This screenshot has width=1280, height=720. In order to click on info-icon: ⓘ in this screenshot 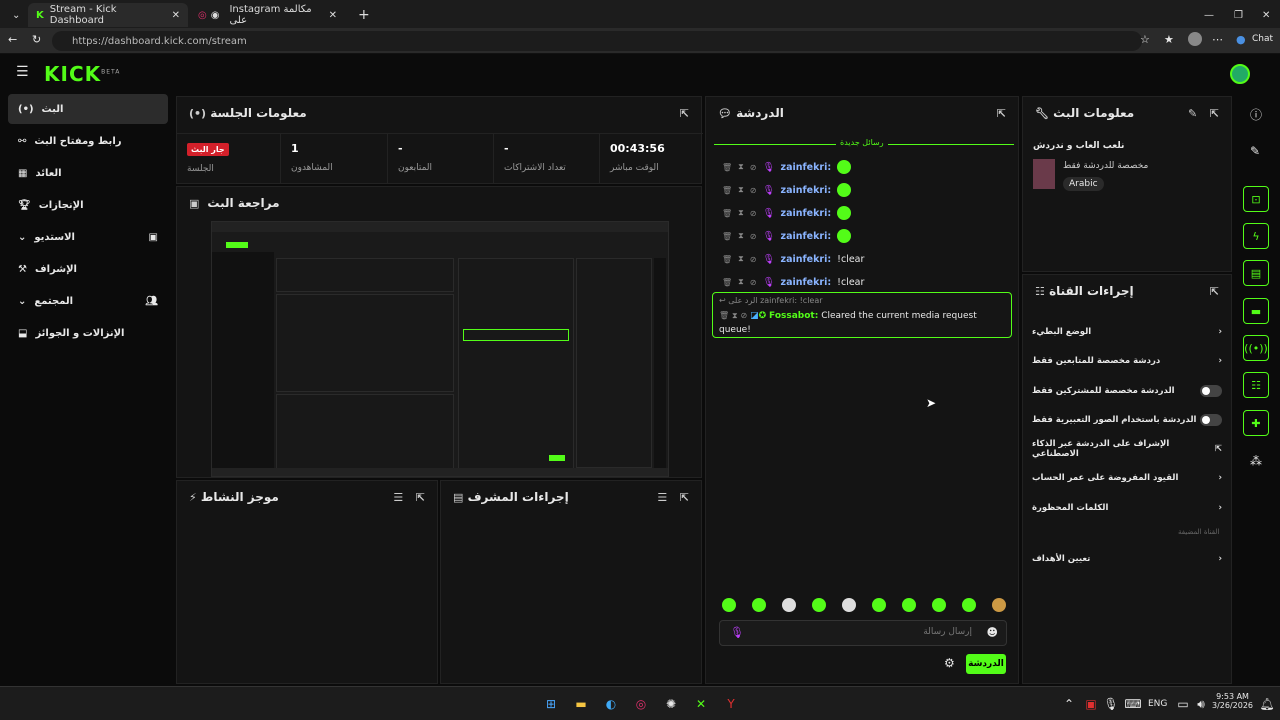, I will do `click(1256, 114)`.